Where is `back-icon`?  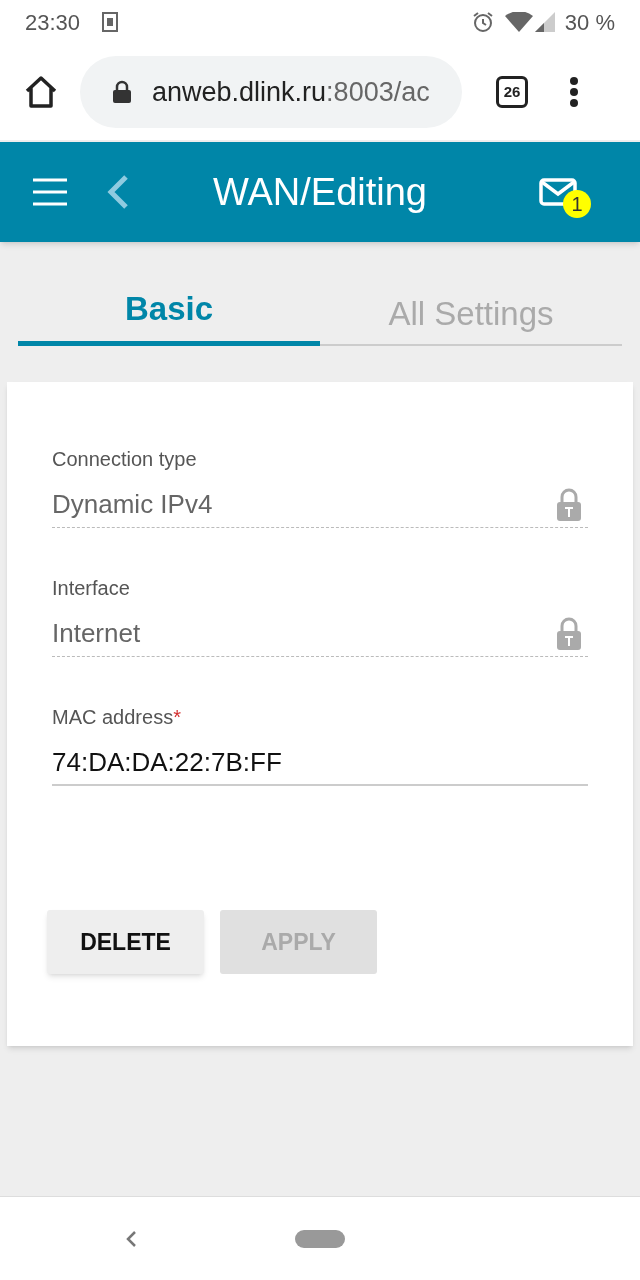
back-icon is located at coordinates (118, 192).